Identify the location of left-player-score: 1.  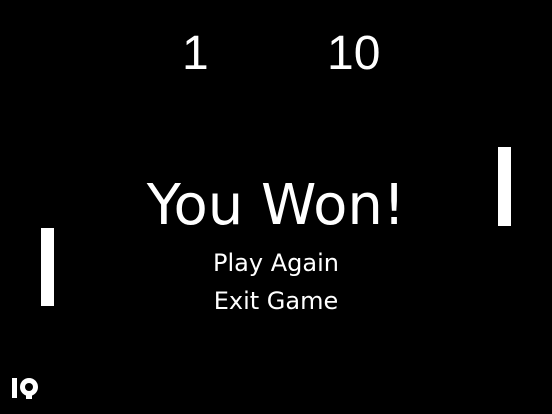
(195, 53).